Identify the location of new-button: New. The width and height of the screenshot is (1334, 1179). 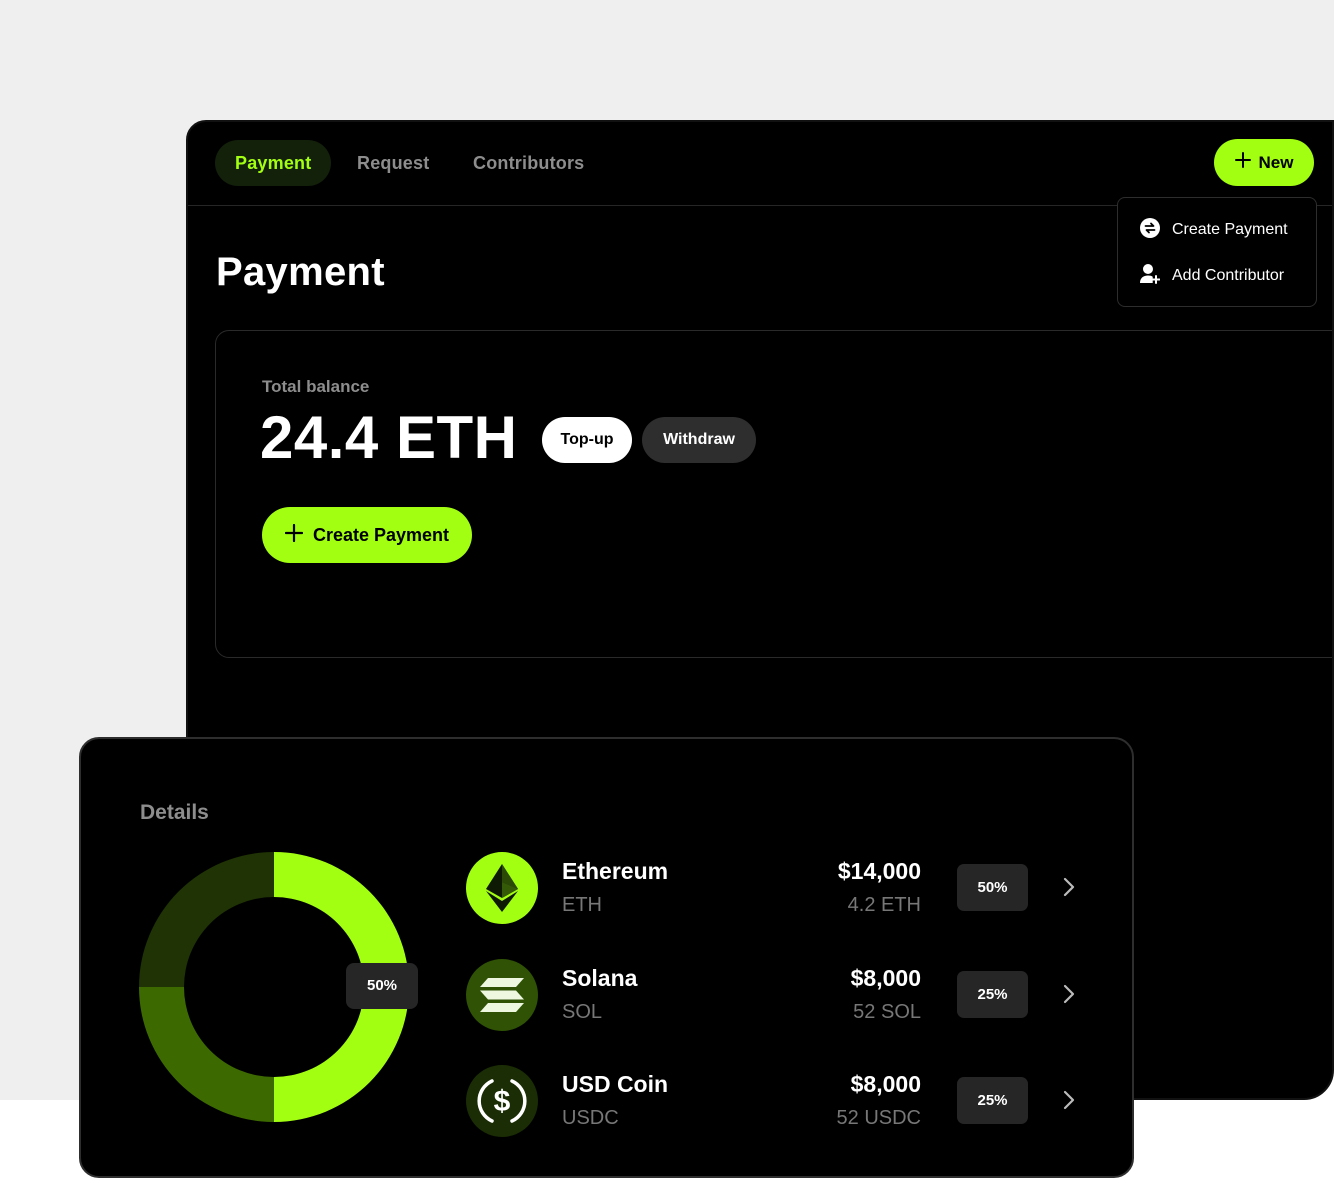
(1264, 162).